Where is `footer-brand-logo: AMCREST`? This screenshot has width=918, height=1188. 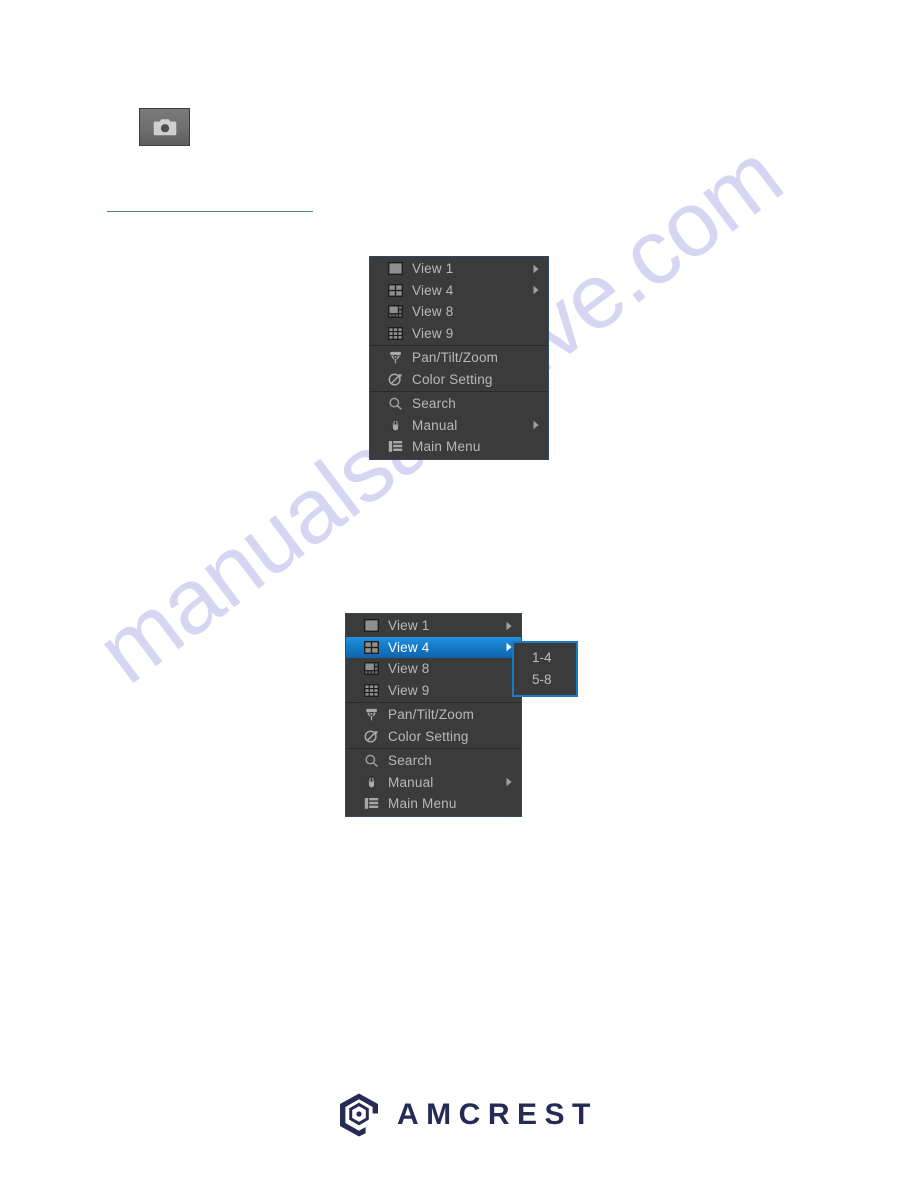 footer-brand-logo: AMCREST is located at coordinates (467, 1115).